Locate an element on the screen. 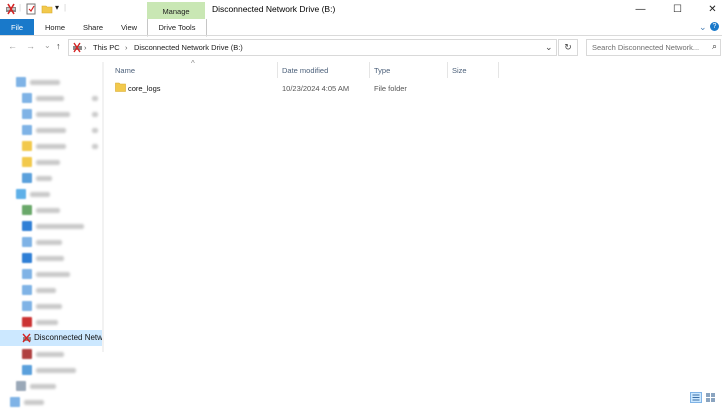 This screenshot has width=722, height=410. column-name: Name is located at coordinates (125, 70).